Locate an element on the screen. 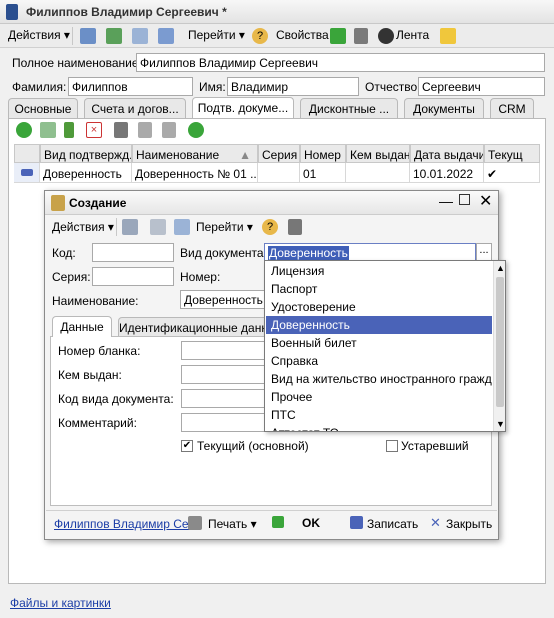 The image size is (554, 618). refresh-icon is located at coordinates (114, 36).